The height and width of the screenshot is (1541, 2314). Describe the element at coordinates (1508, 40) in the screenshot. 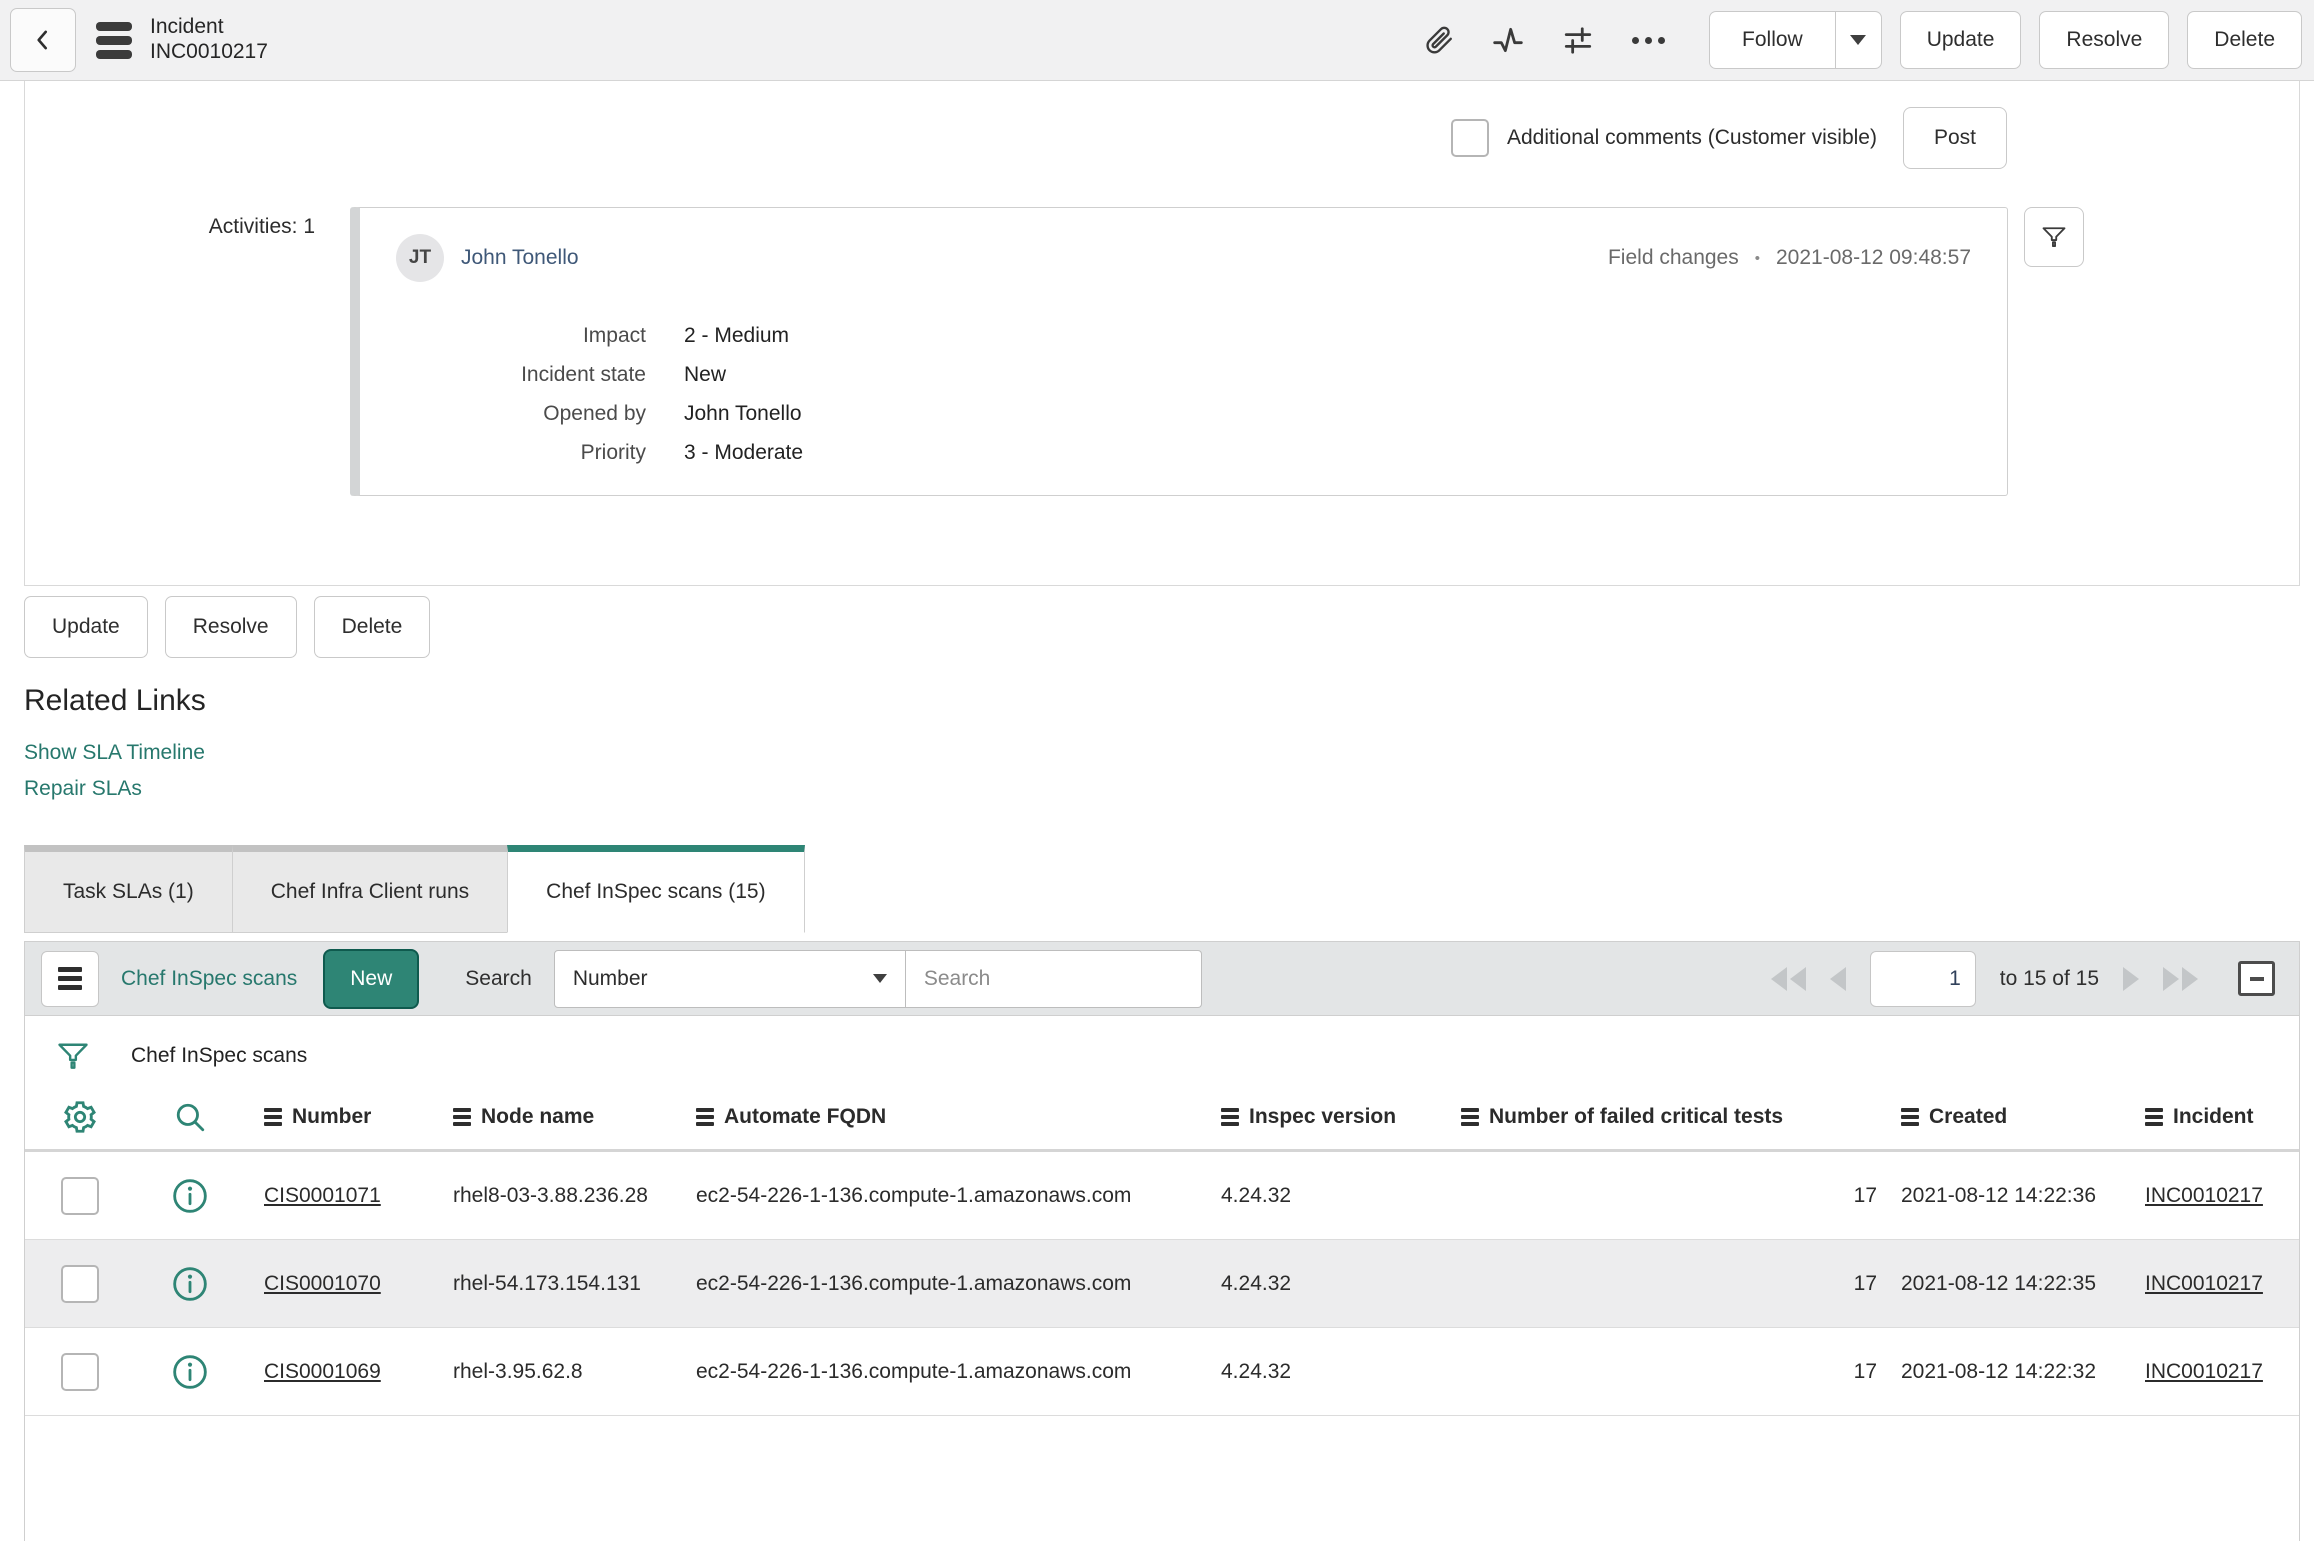

I see `activity-stream-icon` at that location.